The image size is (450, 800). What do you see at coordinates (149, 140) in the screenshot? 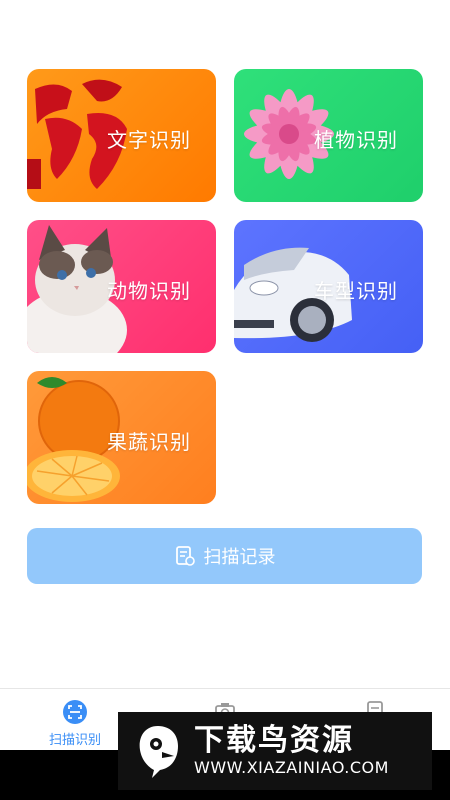
I see `card-label: 文字识别` at bounding box center [149, 140].